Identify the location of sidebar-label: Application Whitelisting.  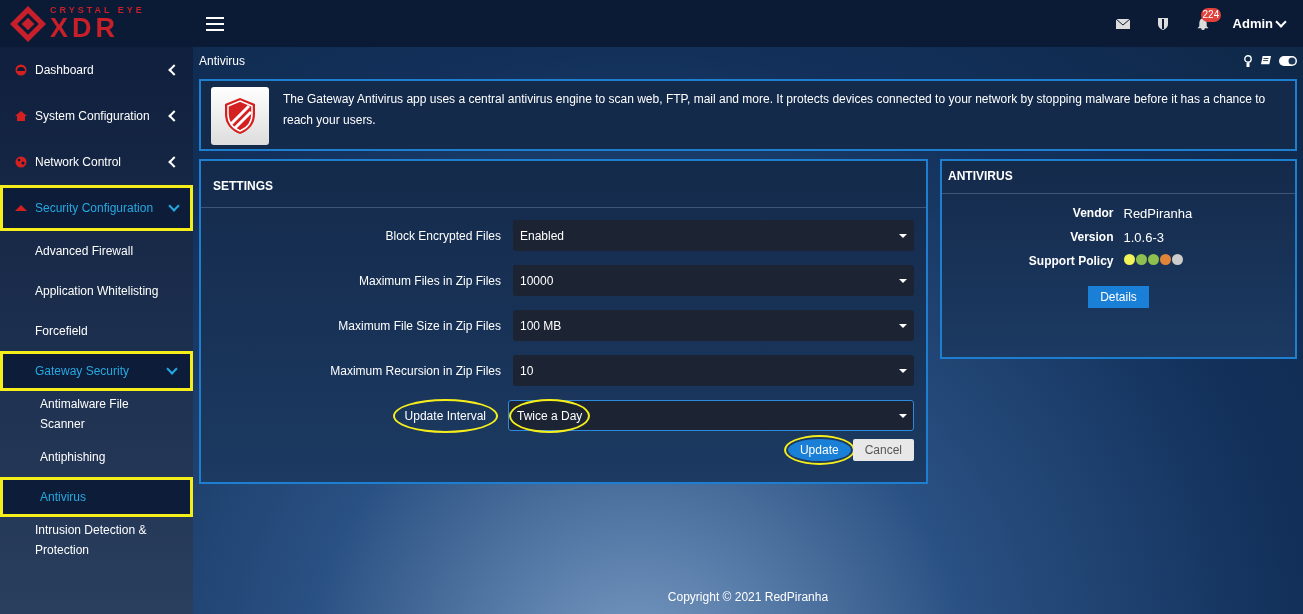
(97, 291).